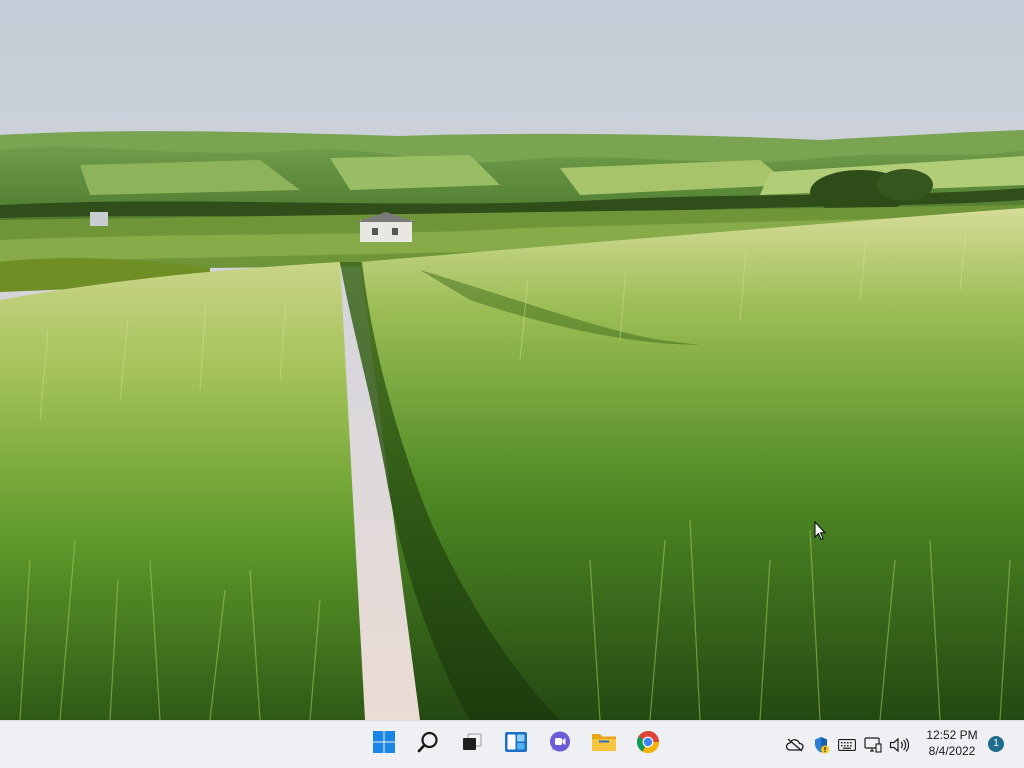 The width and height of the screenshot is (1024, 768). I want to click on notification-badge: 1, so click(996, 744).